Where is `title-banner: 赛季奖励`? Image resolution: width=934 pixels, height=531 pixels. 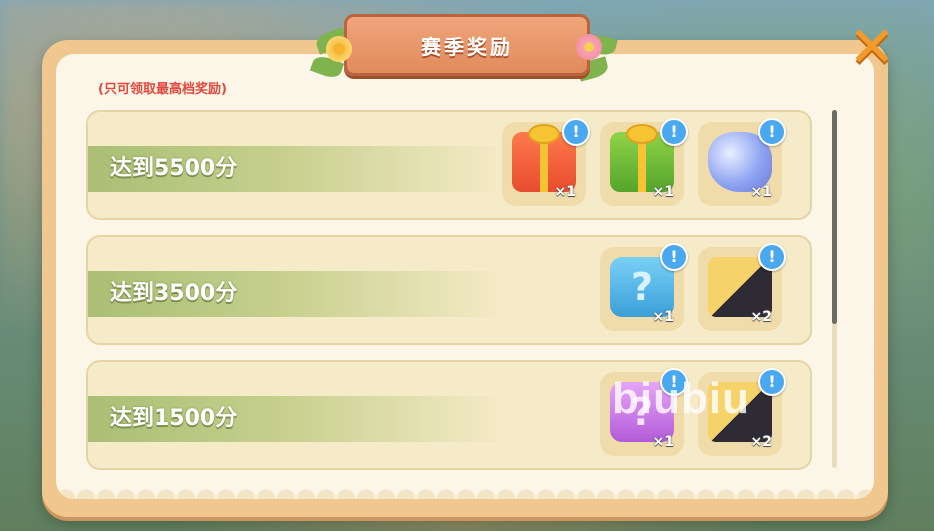 title-banner: 赛季奖励 is located at coordinates (467, 45).